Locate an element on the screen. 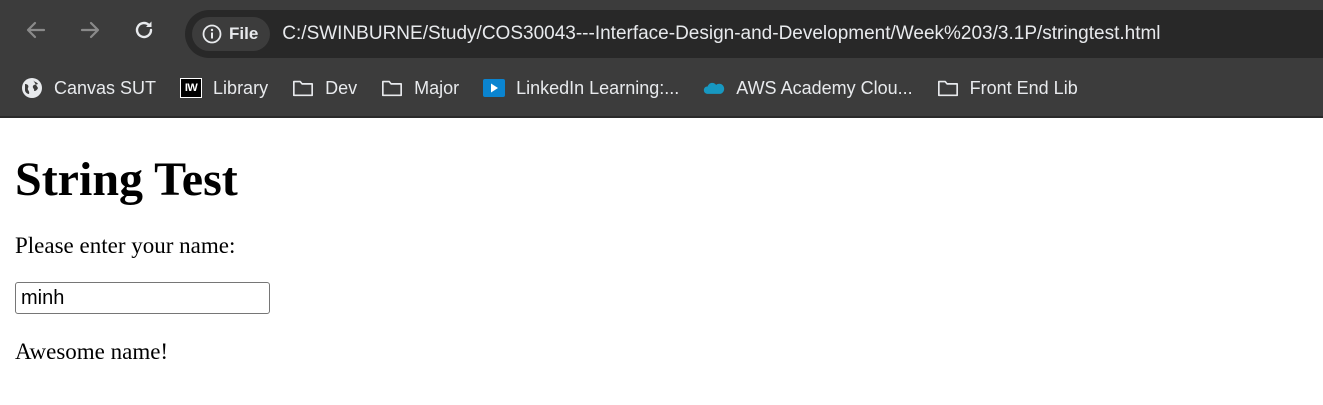 The image size is (1323, 405). forward-button is located at coordinates (90, 30).